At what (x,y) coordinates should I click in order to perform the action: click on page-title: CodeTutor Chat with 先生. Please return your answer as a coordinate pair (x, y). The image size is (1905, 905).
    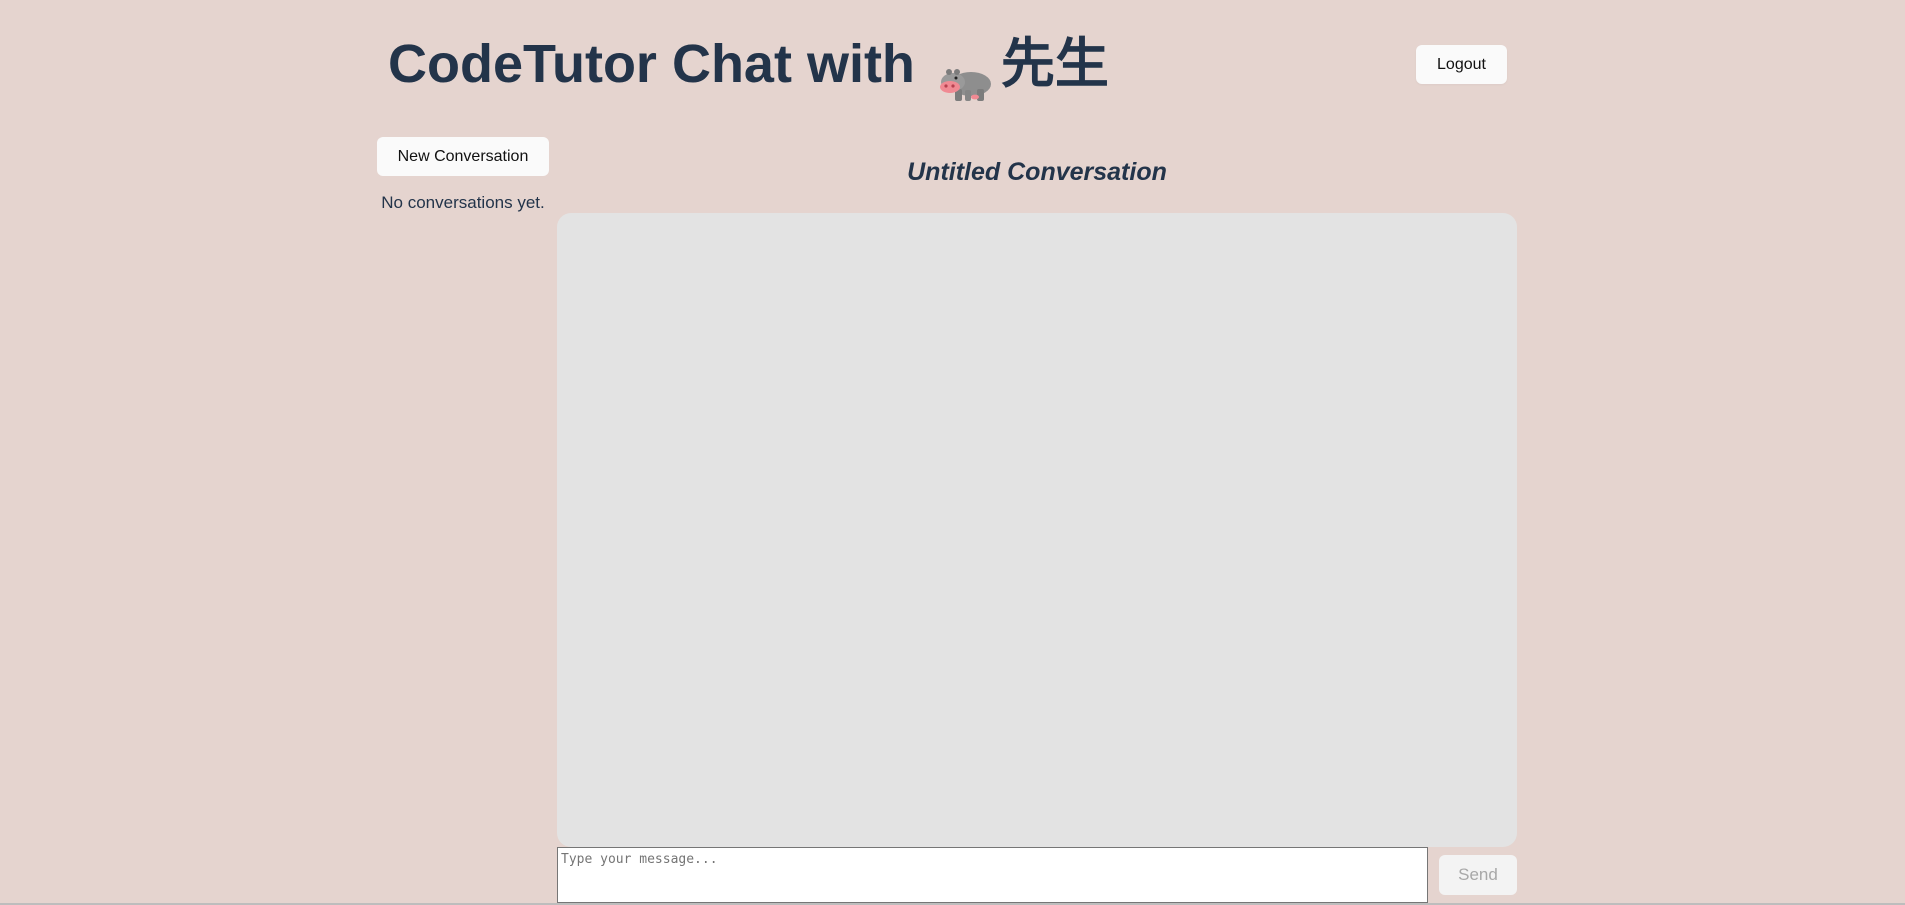
    Looking at the image, I should click on (748, 64).